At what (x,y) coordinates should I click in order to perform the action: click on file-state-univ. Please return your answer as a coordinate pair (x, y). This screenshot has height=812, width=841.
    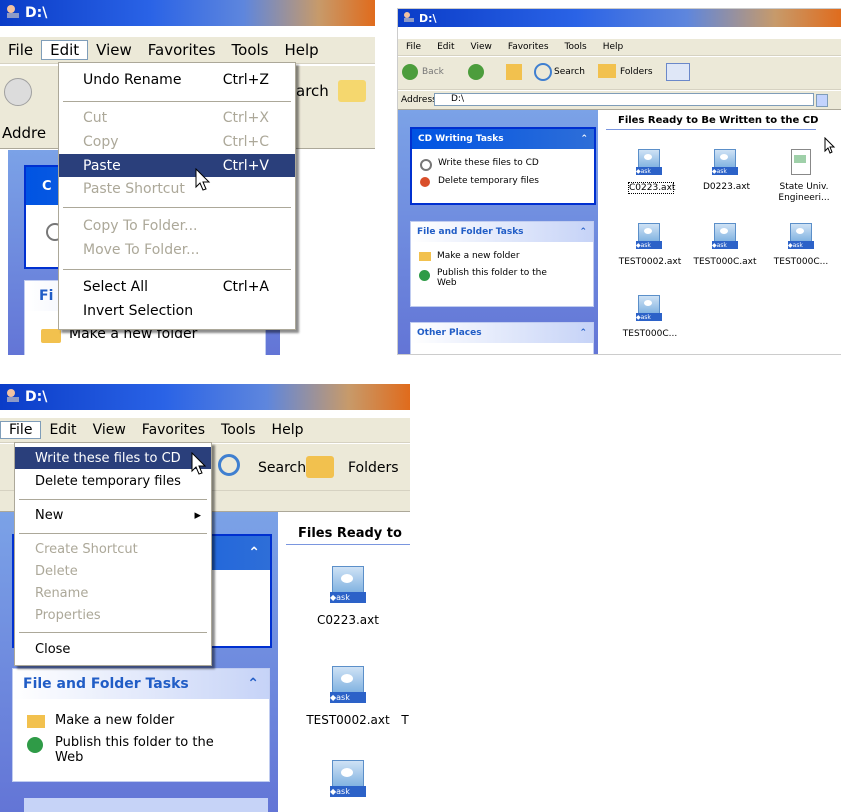
    Looking at the image, I should click on (801, 164).